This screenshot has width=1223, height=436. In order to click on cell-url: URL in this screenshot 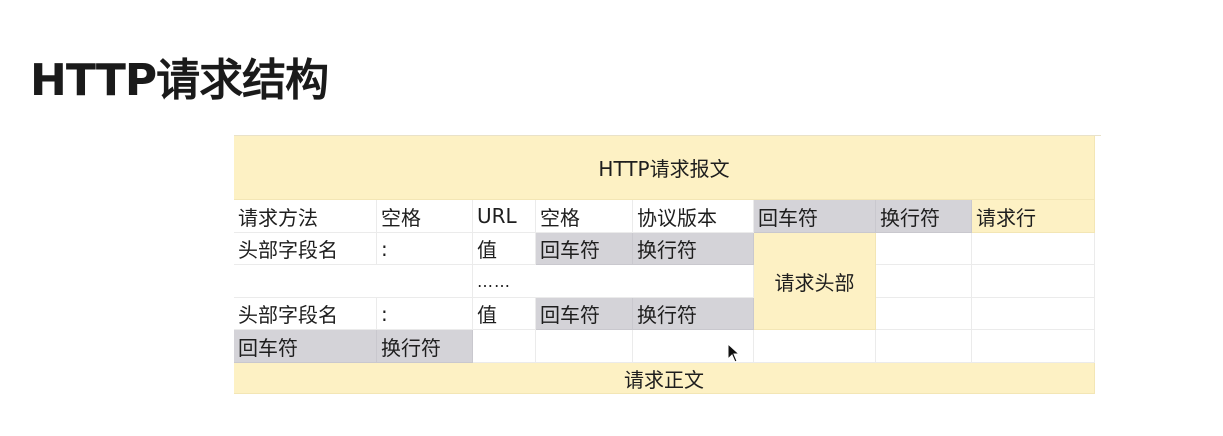, I will do `click(504, 216)`.